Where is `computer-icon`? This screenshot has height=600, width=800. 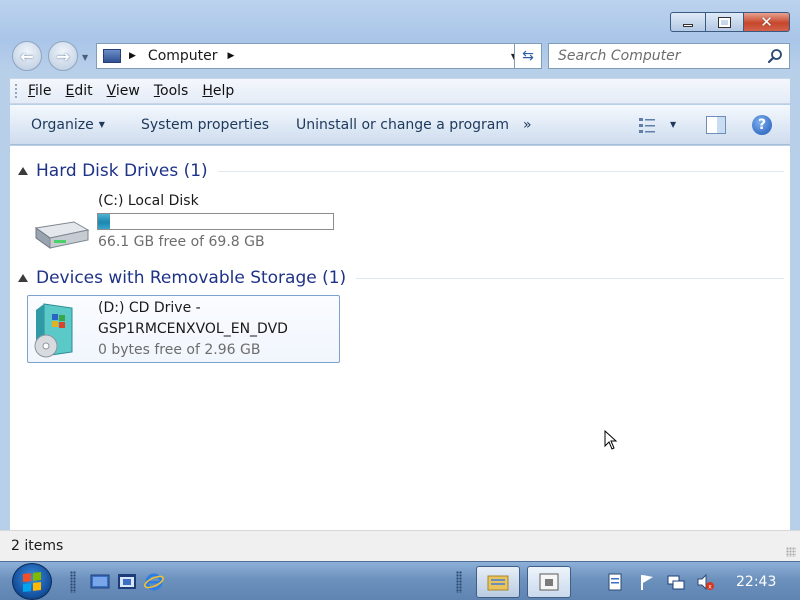 computer-icon is located at coordinates (112, 56).